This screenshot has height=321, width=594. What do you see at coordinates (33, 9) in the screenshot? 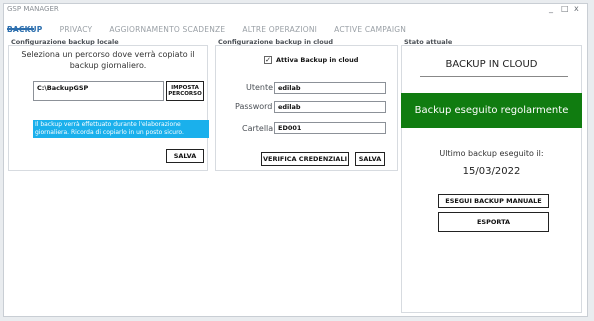
I see `app-title: GSP MANAGER` at bounding box center [33, 9].